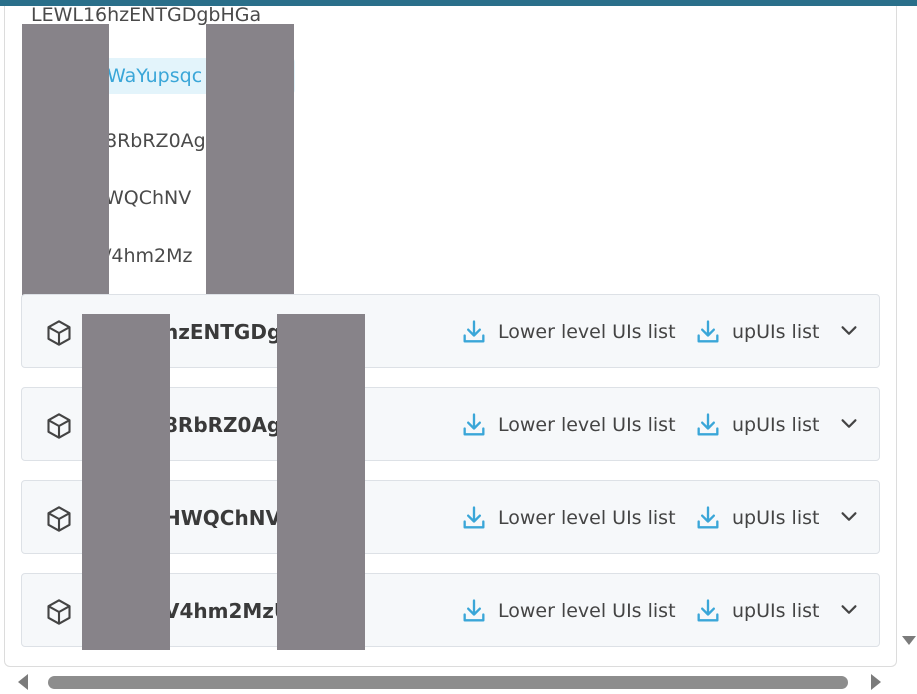 The width and height of the screenshot is (917, 694). What do you see at coordinates (227, 611) in the screenshot?
I see `ui-row-title: V4hm2MzU` at bounding box center [227, 611].